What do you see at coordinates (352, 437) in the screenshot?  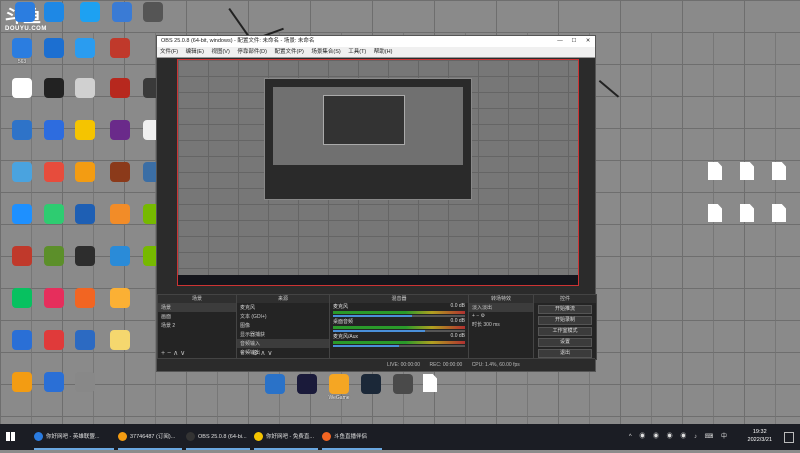 I see `taskbar-app: 斗鱼直播伴侣` at bounding box center [352, 437].